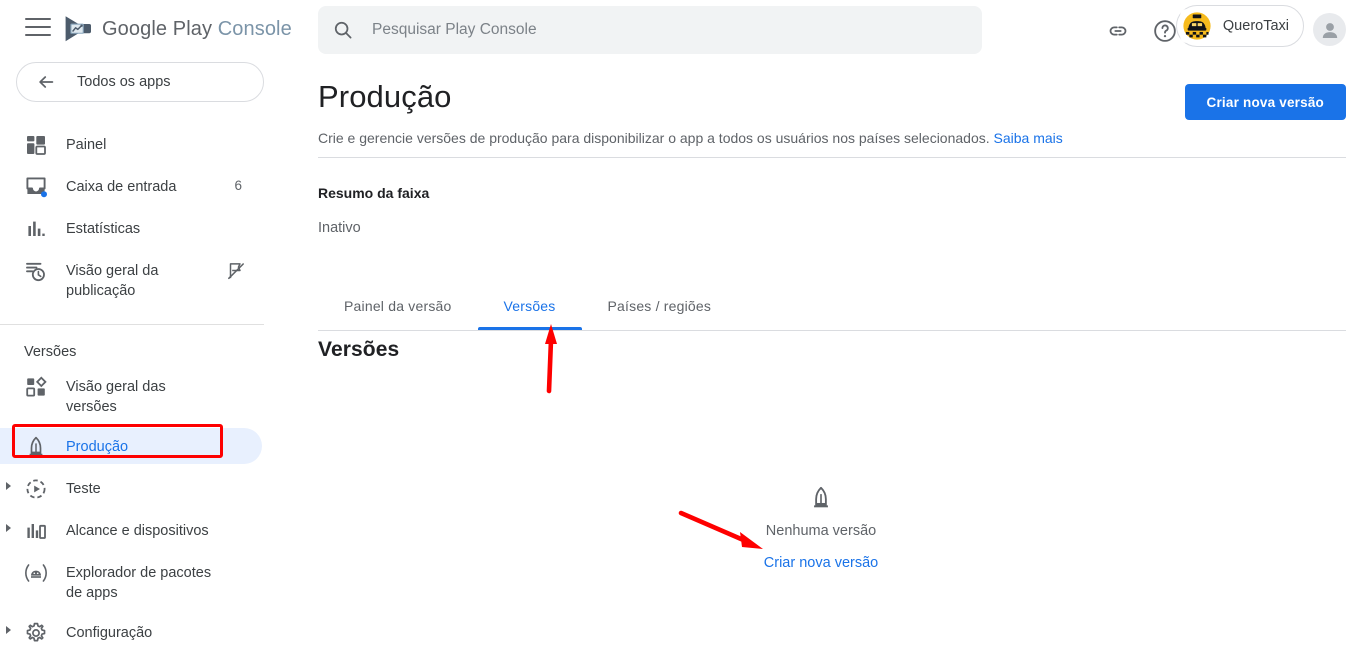 This screenshot has height=650, width=1354. I want to click on test-play-icon, so click(36, 489).